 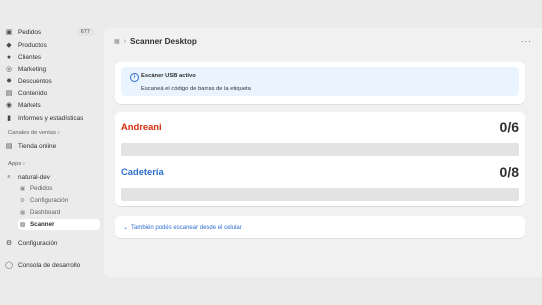 What do you see at coordinates (51, 57) in the screenshot?
I see `sidebar-item-clientes: ● Clientes` at bounding box center [51, 57].